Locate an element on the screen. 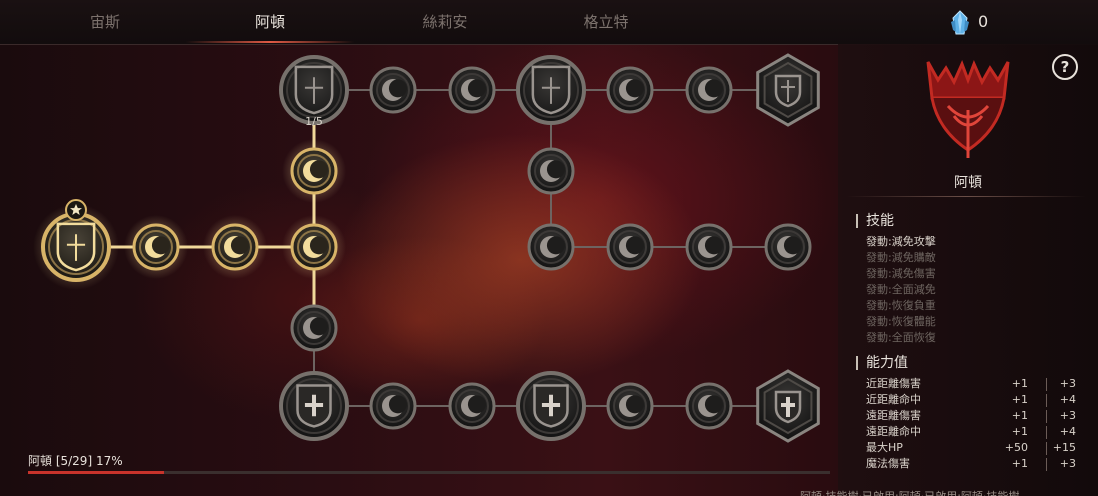  stat-current: +50 is located at coordinates (1016, 447).